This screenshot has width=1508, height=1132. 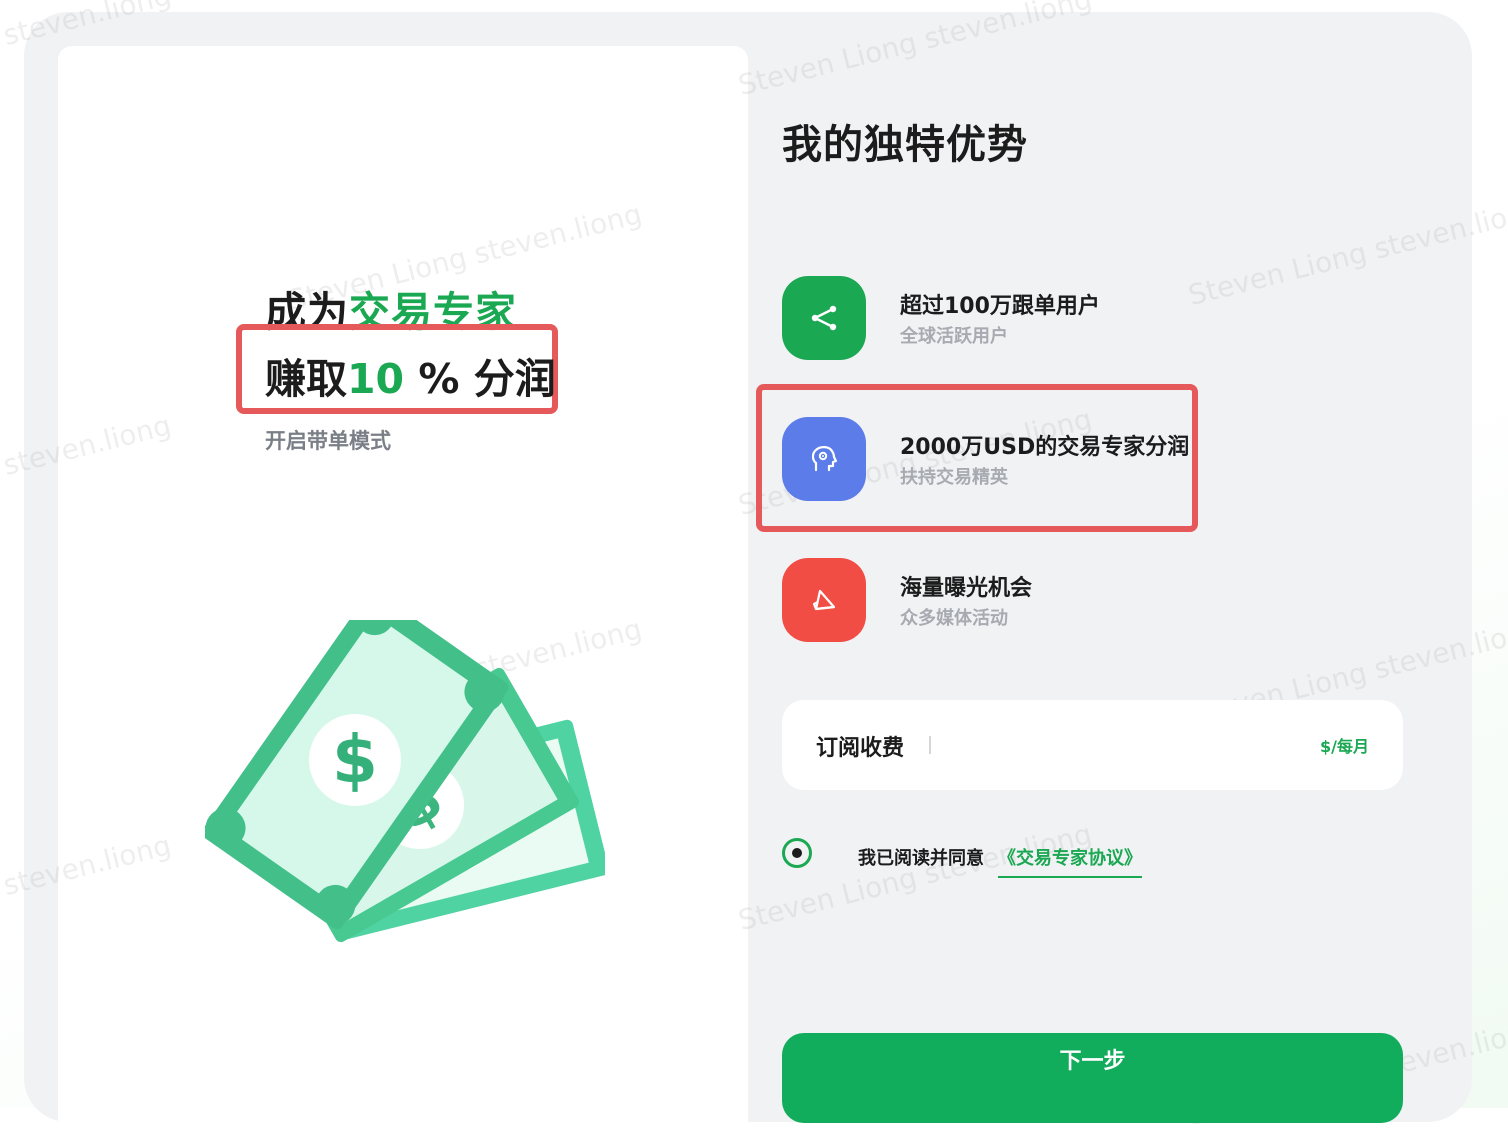 I want to click on feature-subtitle: 全球活跃用户, so click(x=954, y=336).